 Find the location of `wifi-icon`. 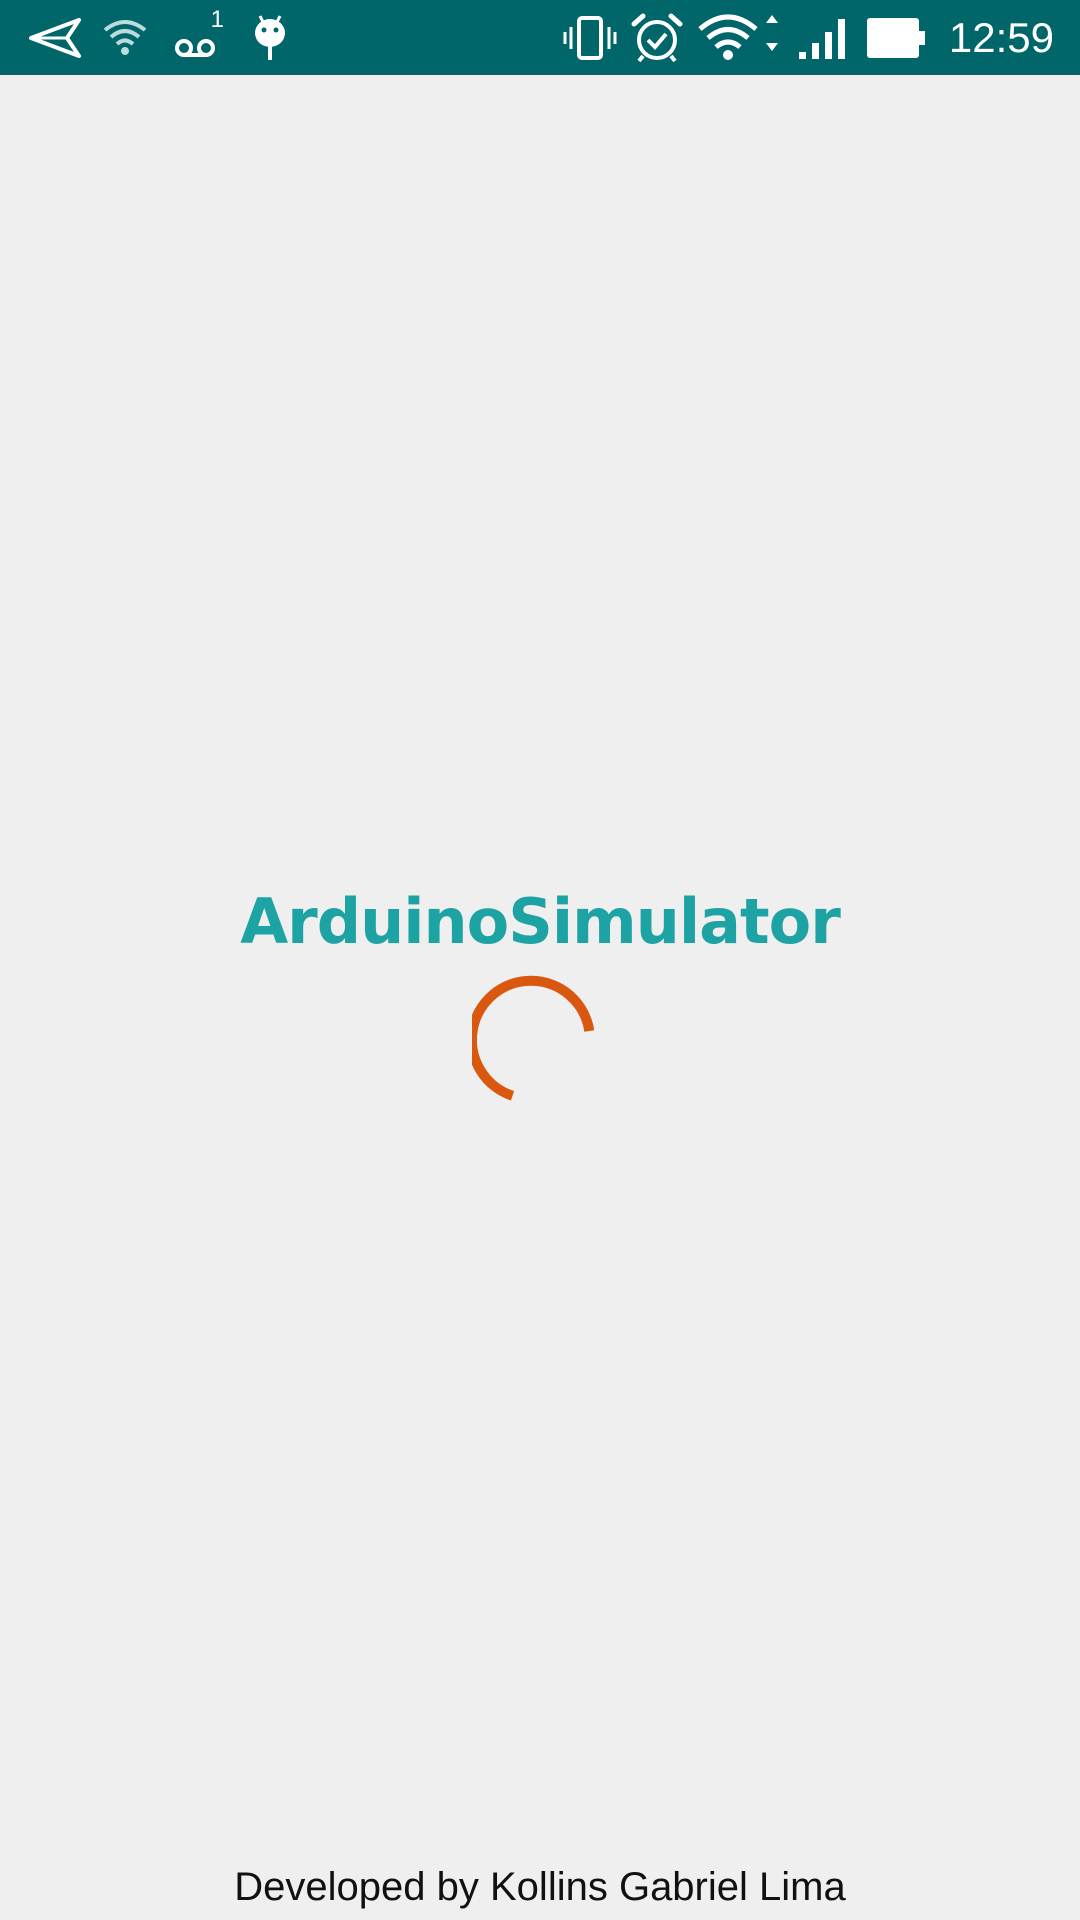

wifi-icon is located at coordinates (739, 37).